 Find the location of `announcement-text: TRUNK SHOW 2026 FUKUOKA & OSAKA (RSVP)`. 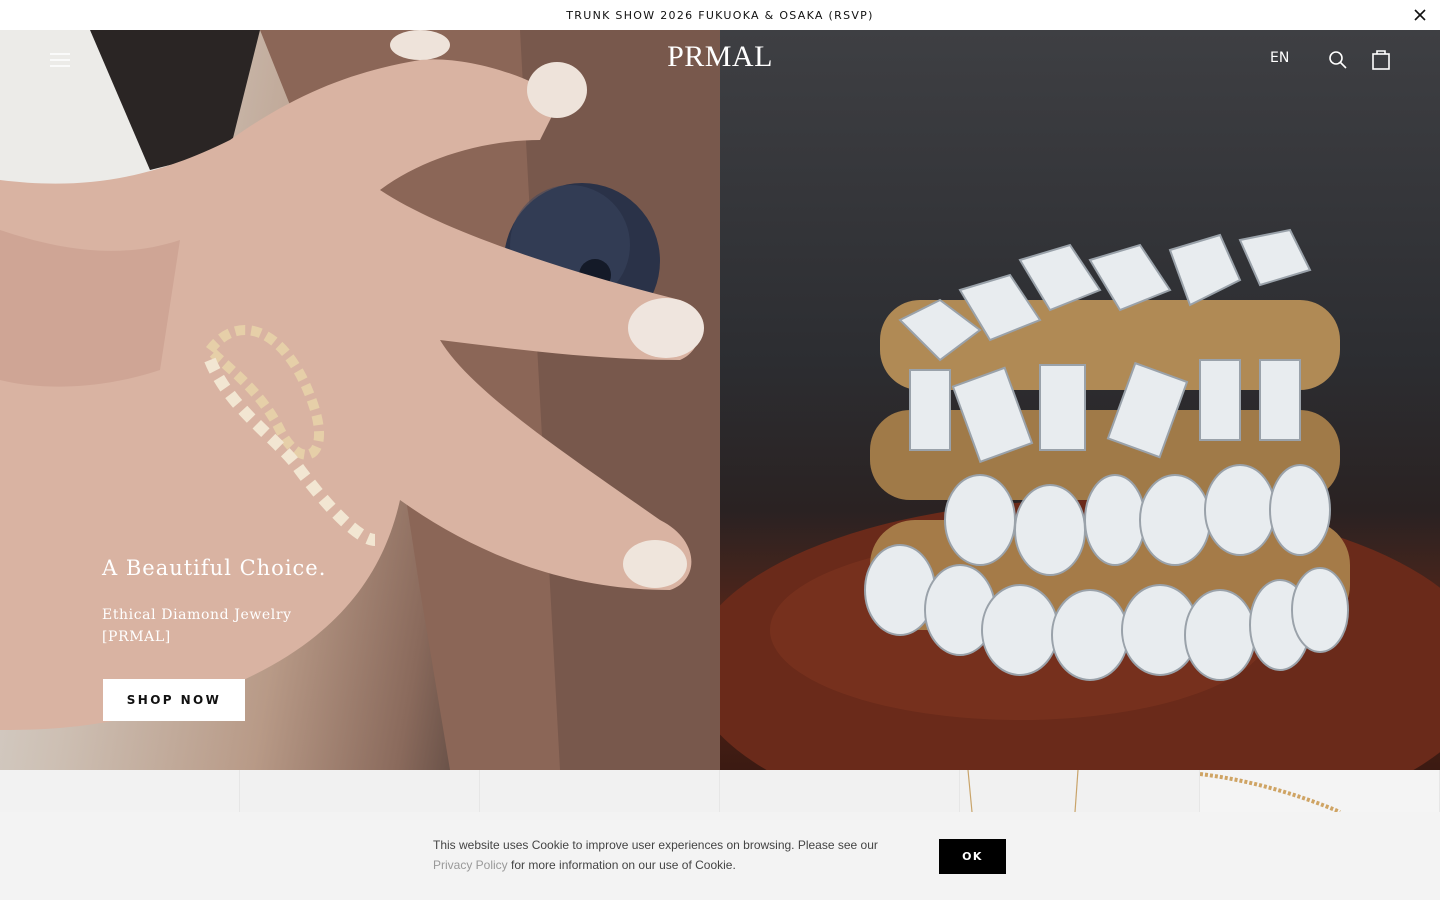

announcement-text: TRUNK SHOW 2026 FUKUOKA & OSAKA (RSVP) is located at coordinates (719, 15).